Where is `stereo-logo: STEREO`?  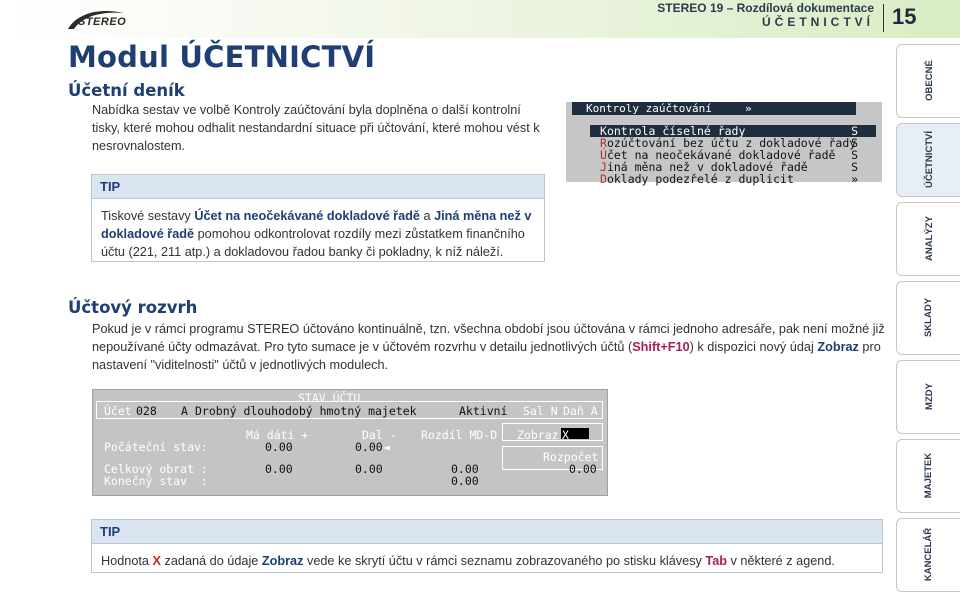
stereo-logo: STEREO is located at coordinates (96, 20).